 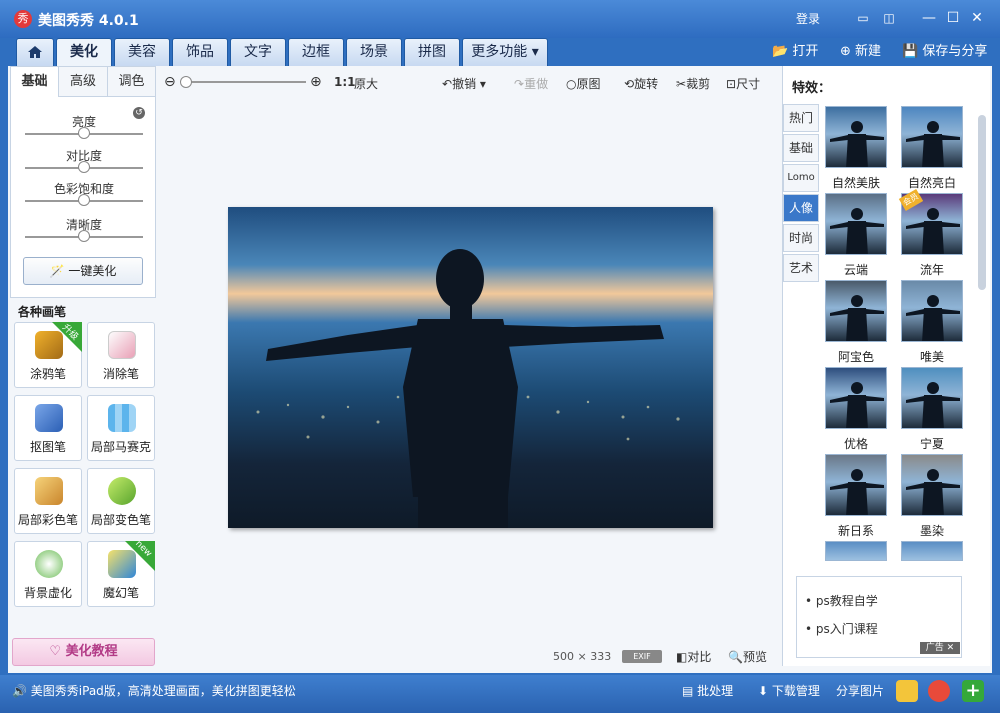 What do you see at coordinates (92, 271) in the screenshot?
I see `auto-beautify-label: 一键美化` at bounding box center [92, 271].